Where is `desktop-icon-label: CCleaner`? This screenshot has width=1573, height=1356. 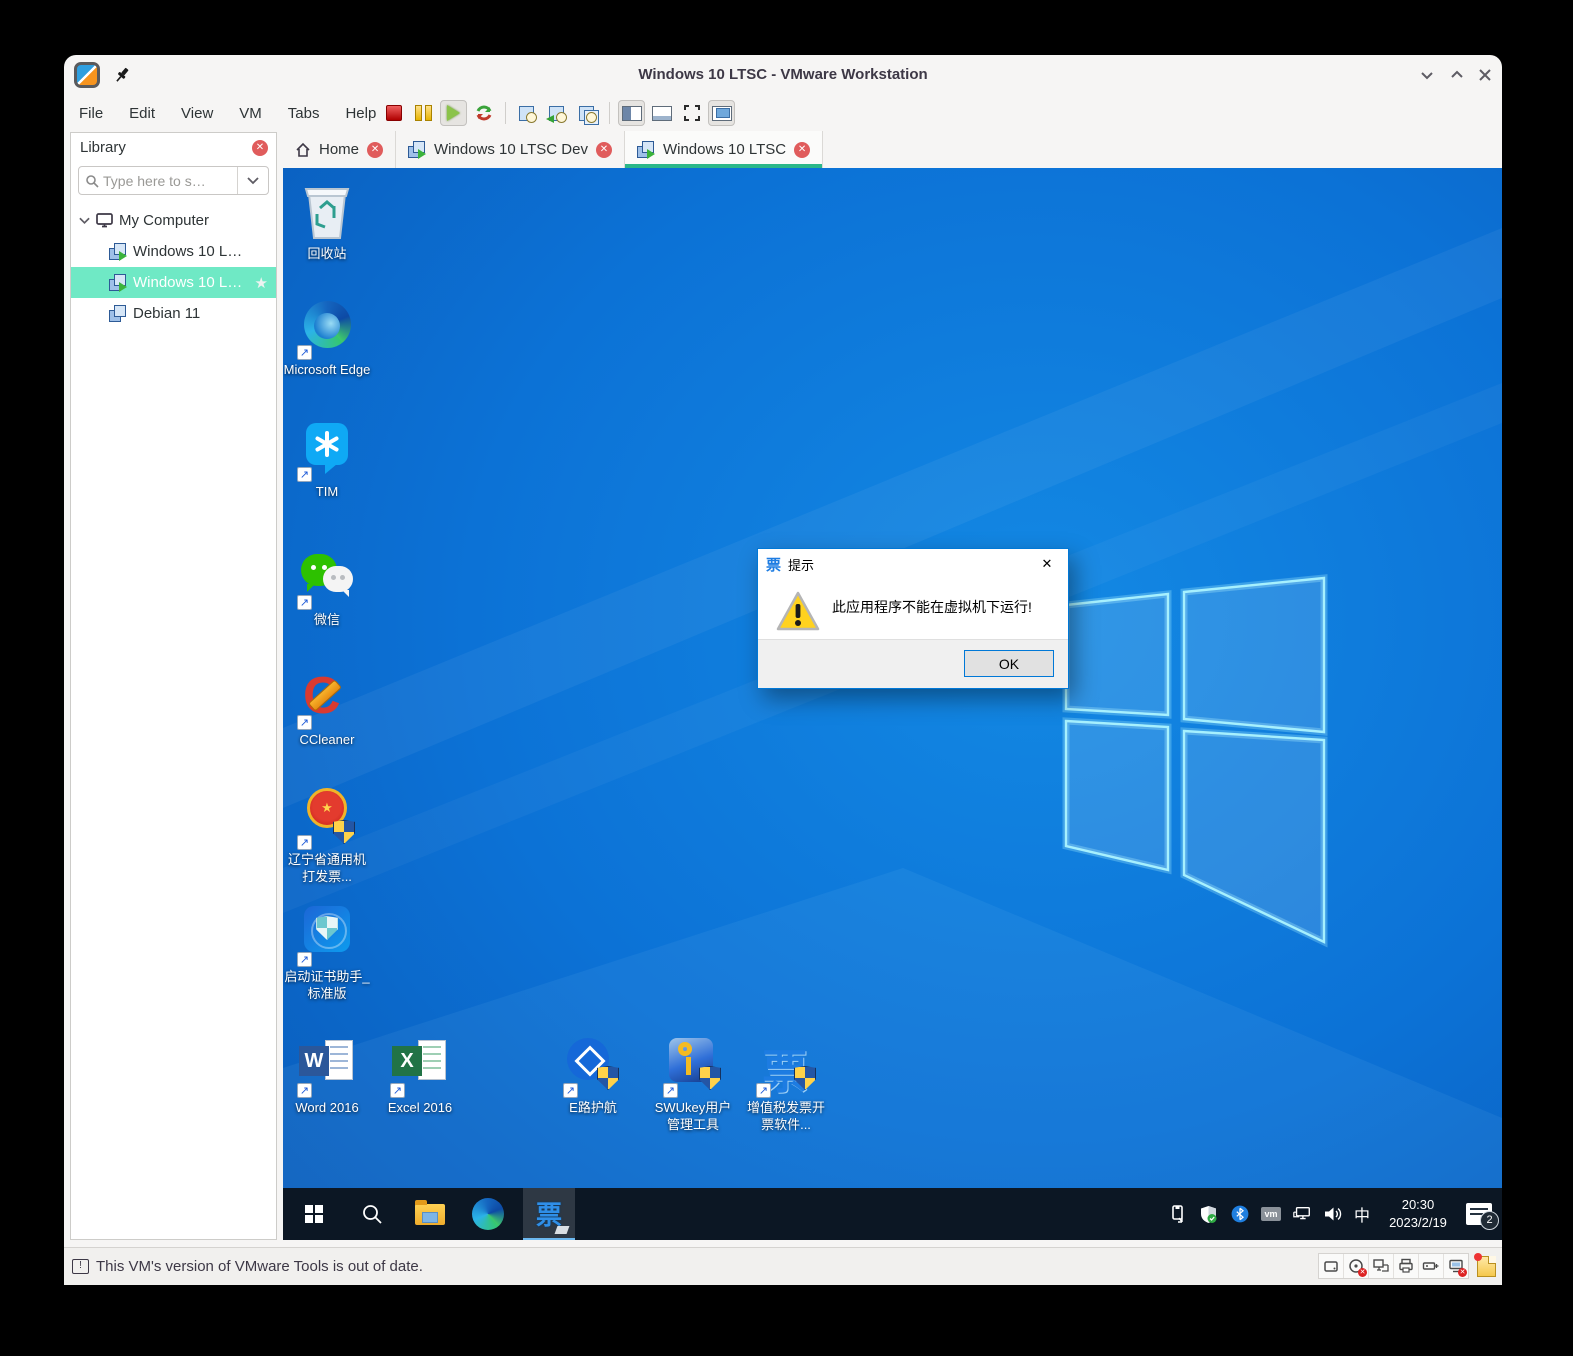 desktop-icon-label: CCleaner is located at coordinates (327, 739).